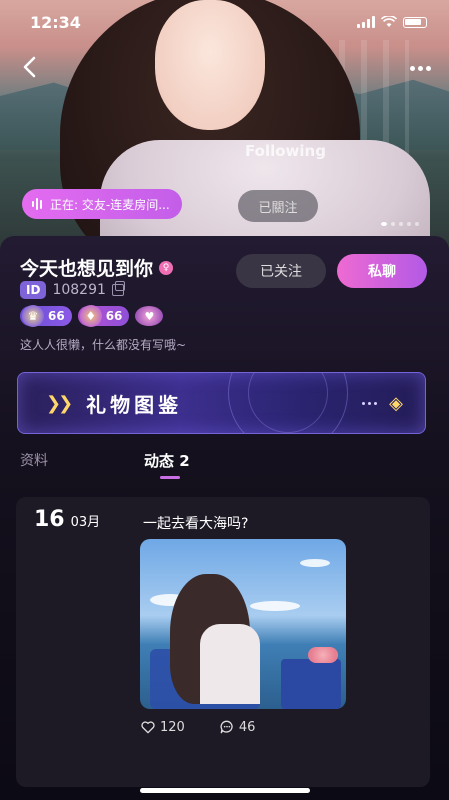 The width and height of the screenshot is (449, 800). Describe the element at coordinates (118, 288) in the screenshot. I see `copy-icon` at that location.